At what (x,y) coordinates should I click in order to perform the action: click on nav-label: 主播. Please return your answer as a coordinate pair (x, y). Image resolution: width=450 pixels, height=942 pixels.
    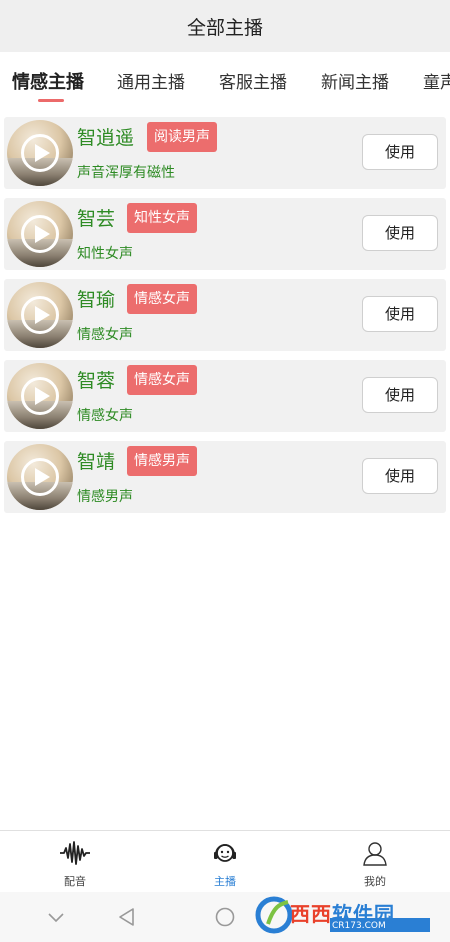
    Looking at the image, I should click on (225, 881).